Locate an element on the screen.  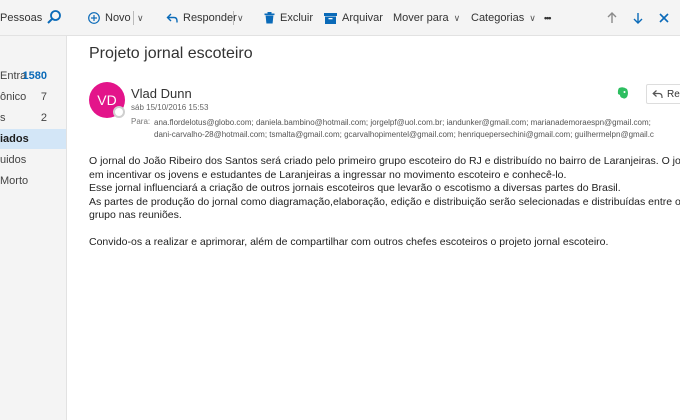
archive-icon is located at coordinates (330, 18).